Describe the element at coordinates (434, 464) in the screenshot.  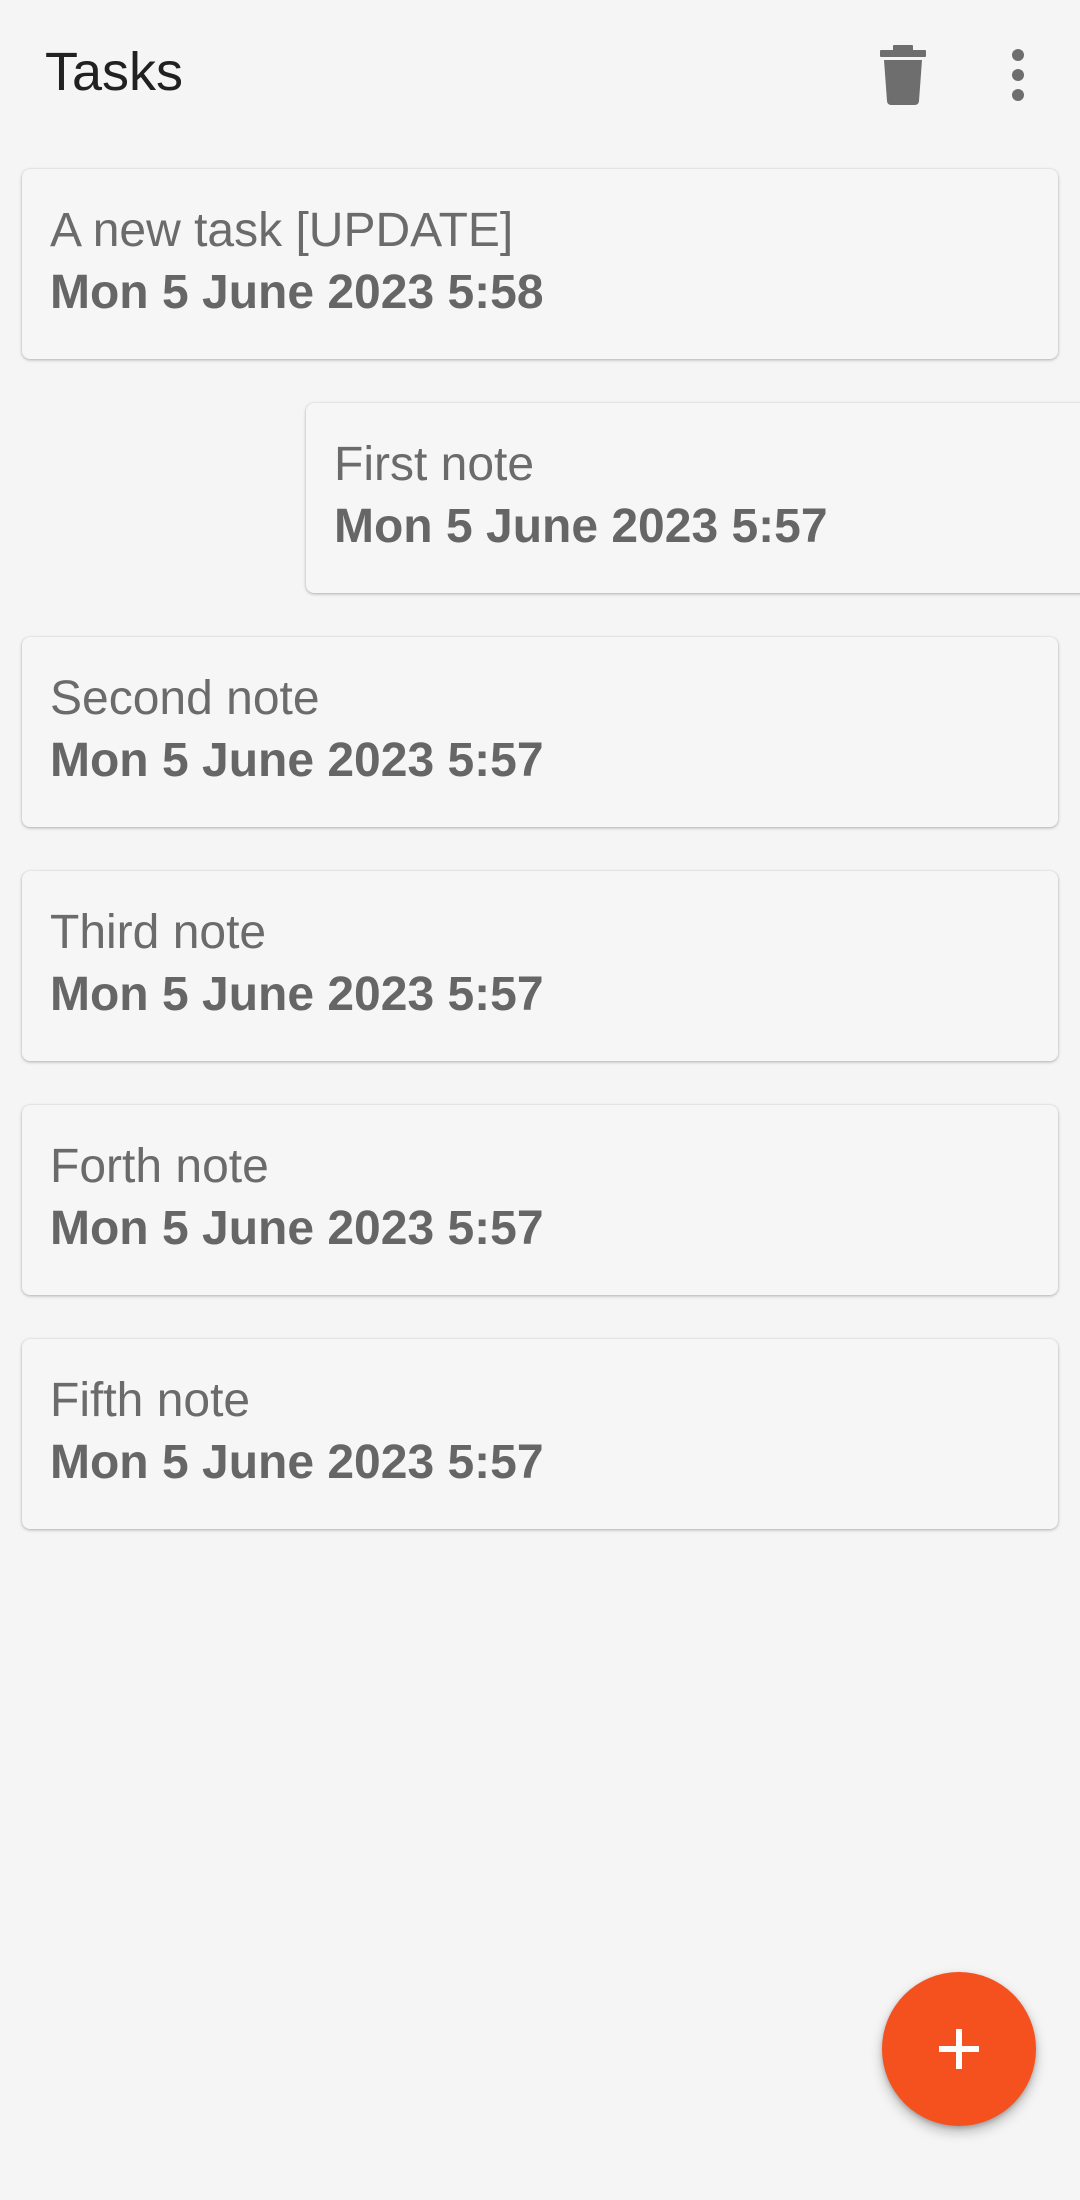
I see `task-title: First note` at that location.